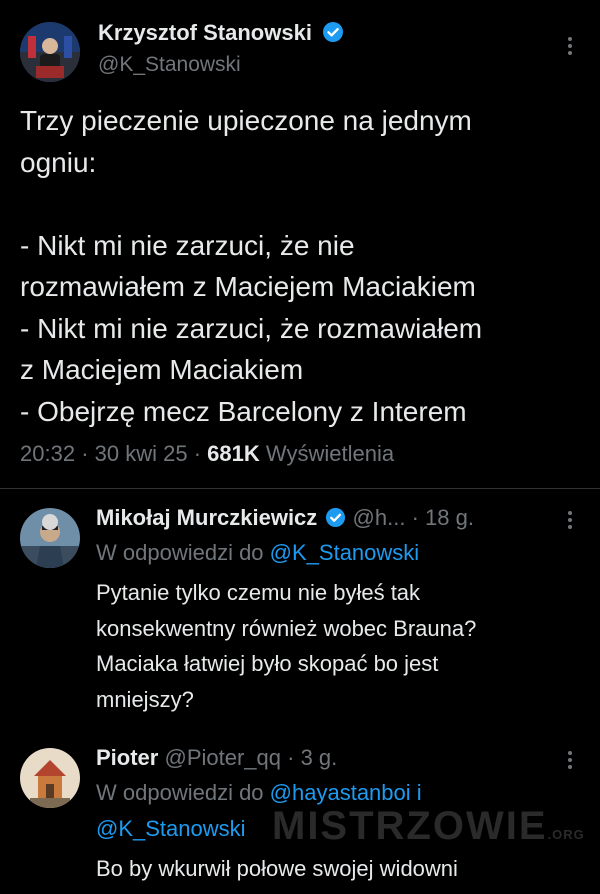 The width and height of the screenshot is (600, 894). Describe the element at coordinates (222, 757) in the screenshot. I see `reply-author-handle: @Pioter_qq` at that location.